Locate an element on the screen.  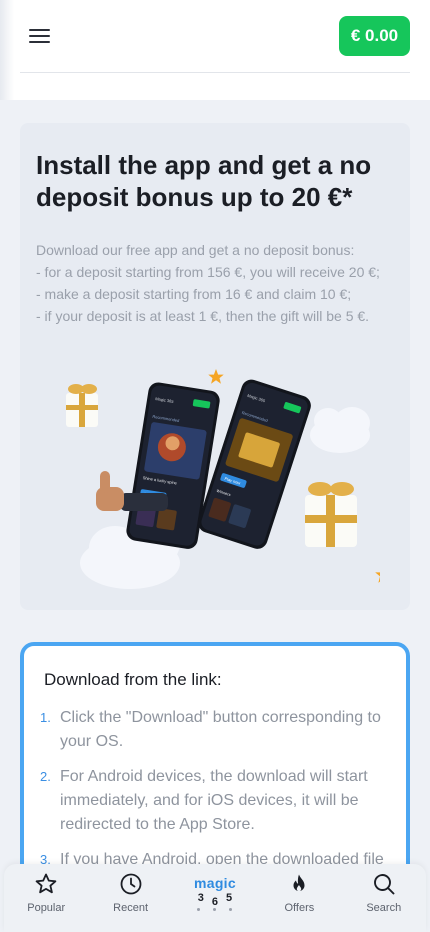
logo-digits: 3 6 5 is located at coordinates (215, 900).